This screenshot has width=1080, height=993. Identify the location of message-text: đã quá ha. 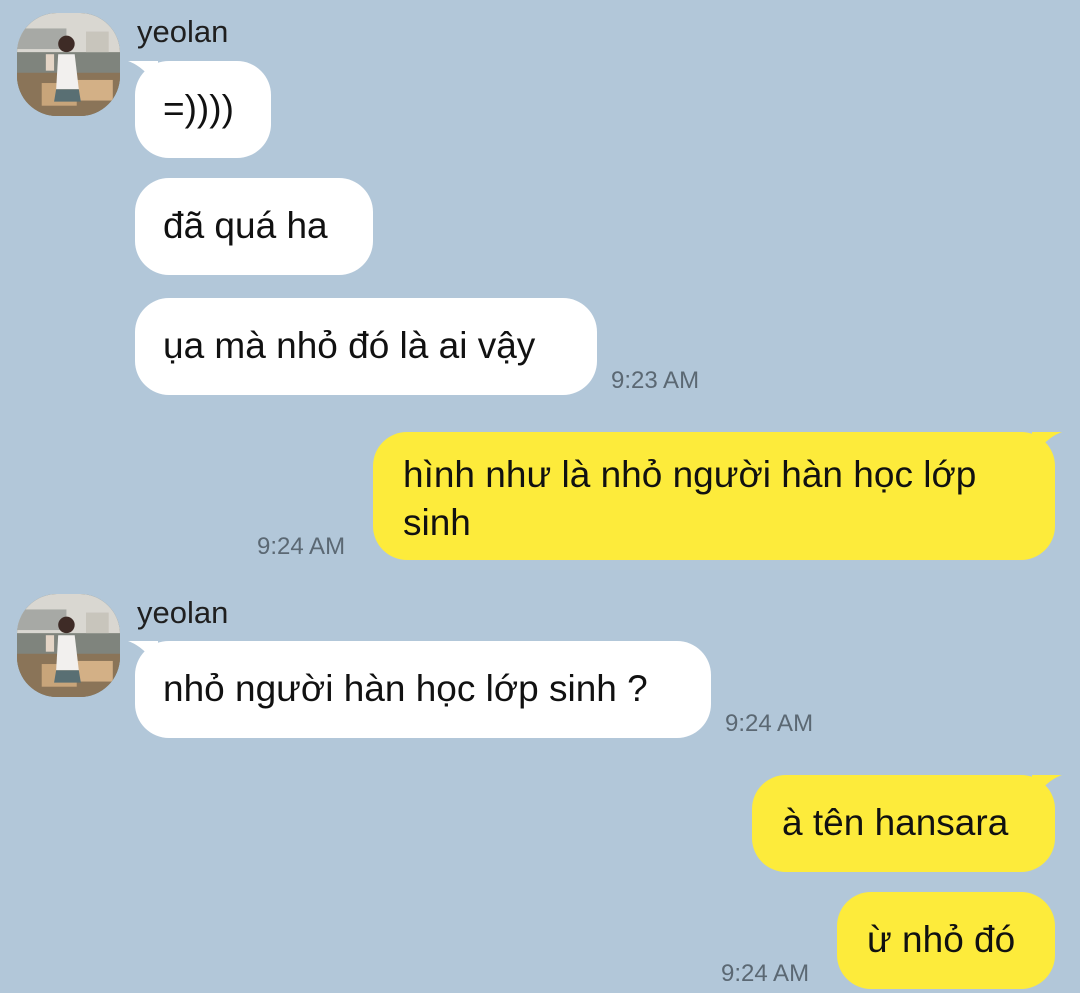
(245, 225).